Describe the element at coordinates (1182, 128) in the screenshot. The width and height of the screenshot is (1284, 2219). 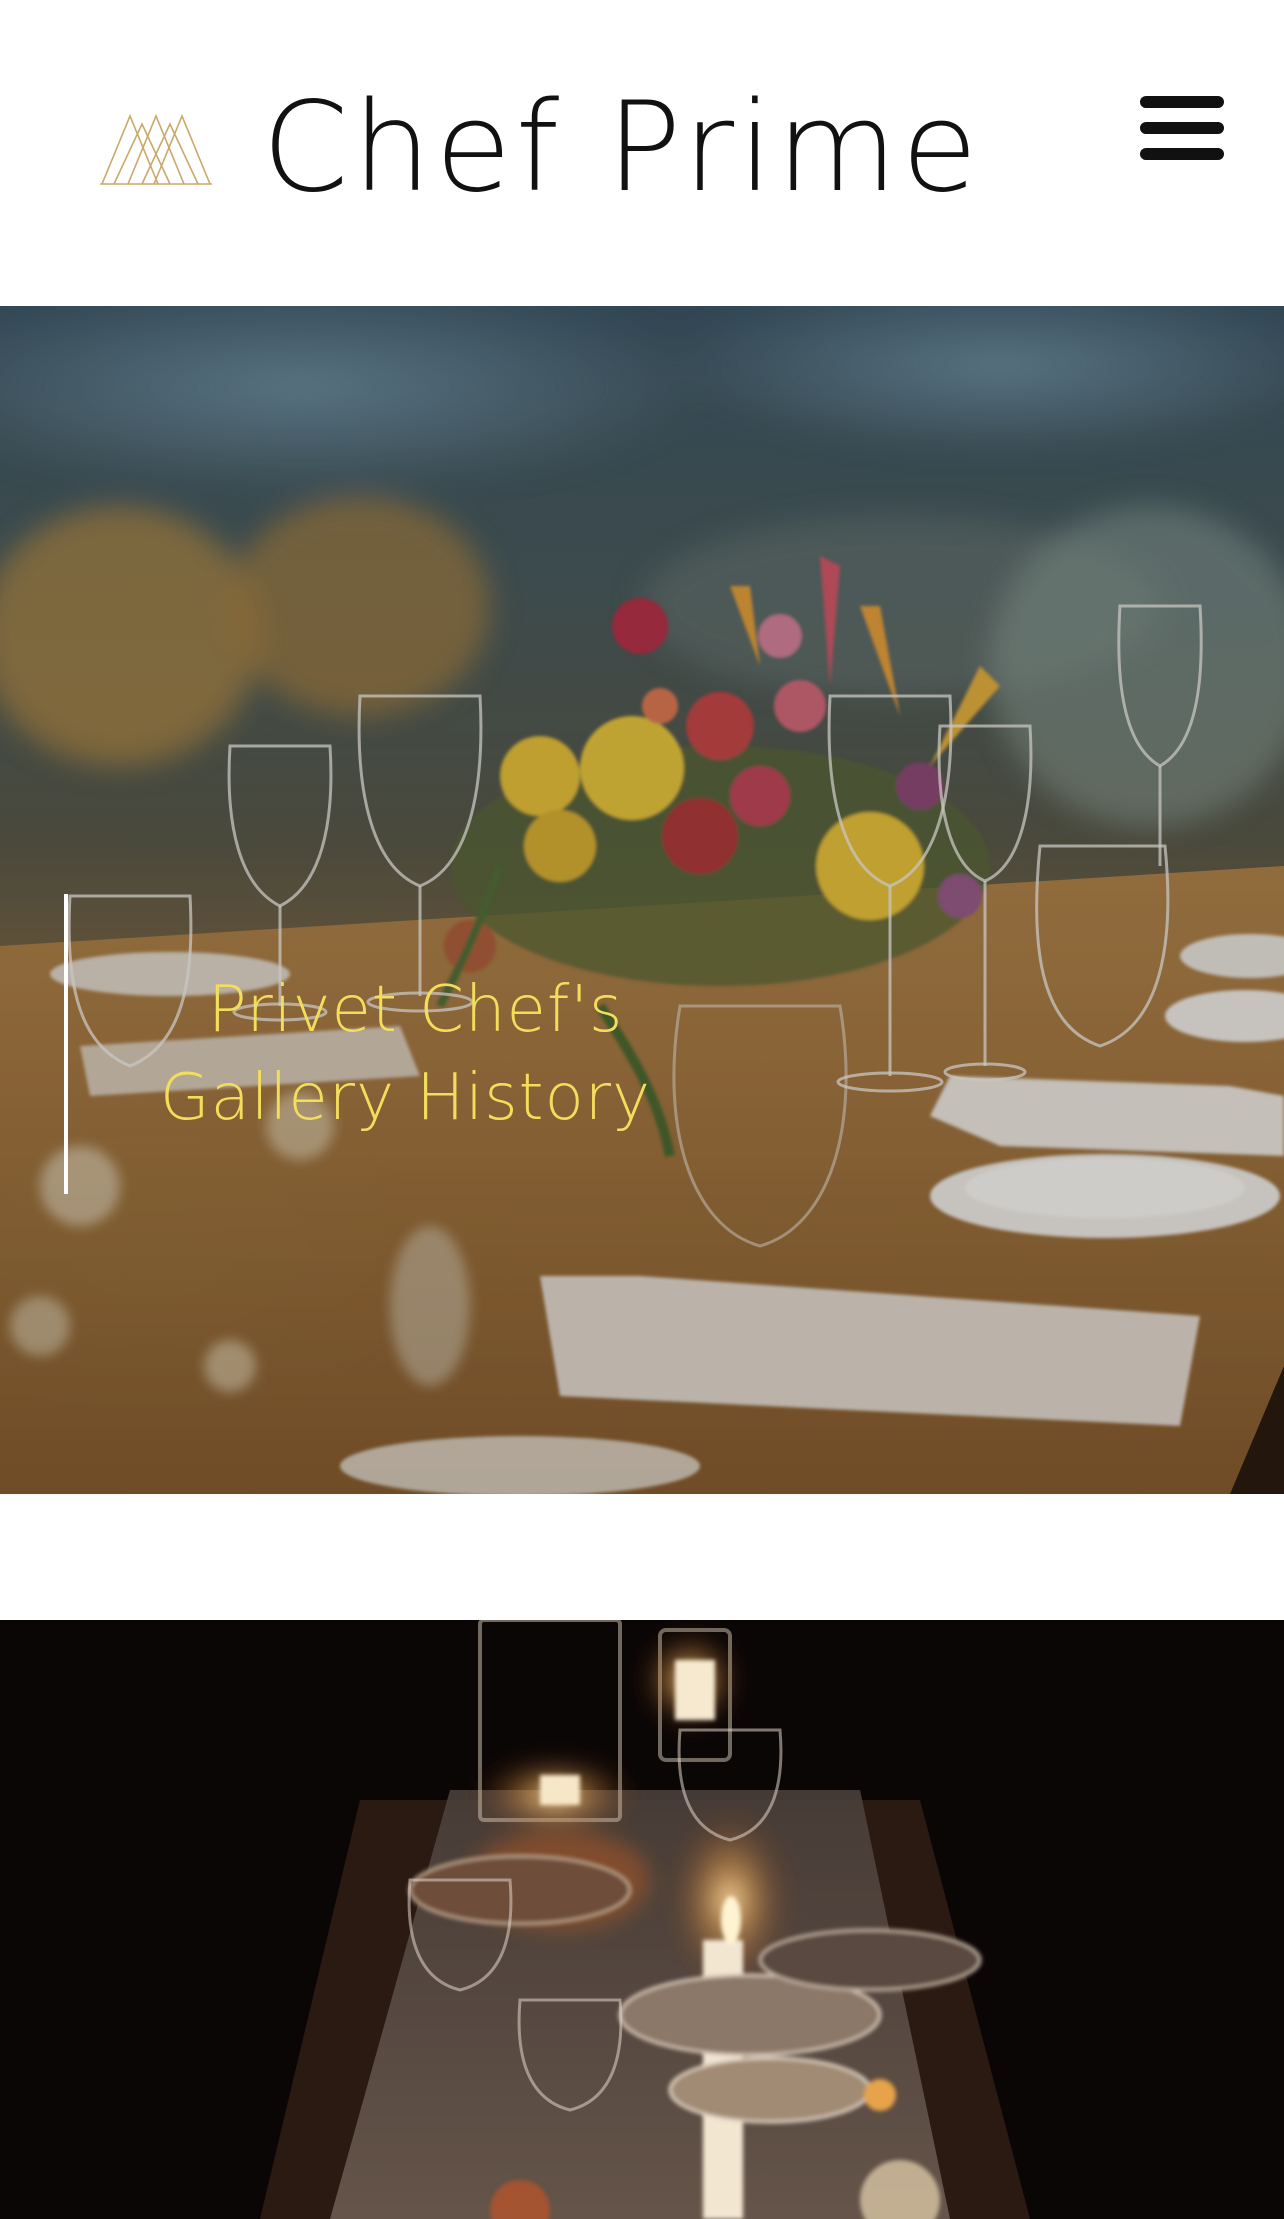
I see `menu-bar-middle` at that location.